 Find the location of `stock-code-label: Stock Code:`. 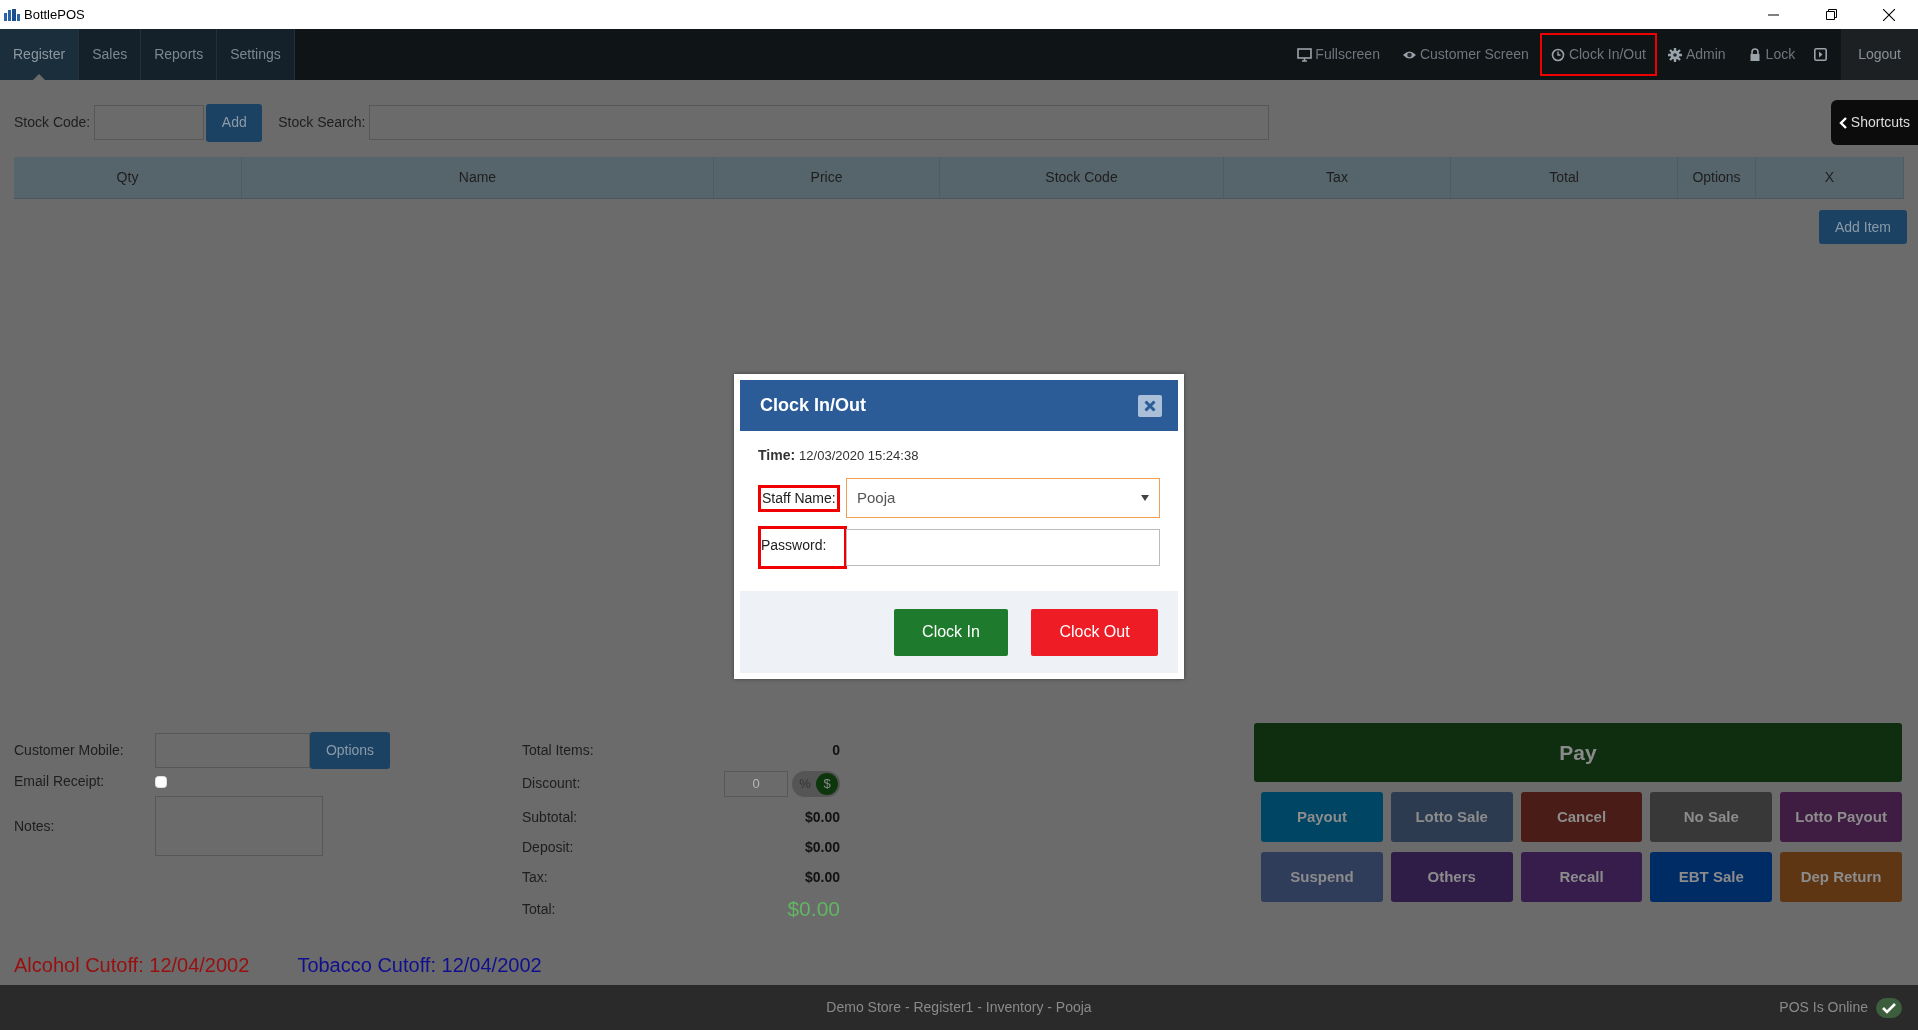

stock-code-label: Stock Code: is located at coordinates (52, 122).